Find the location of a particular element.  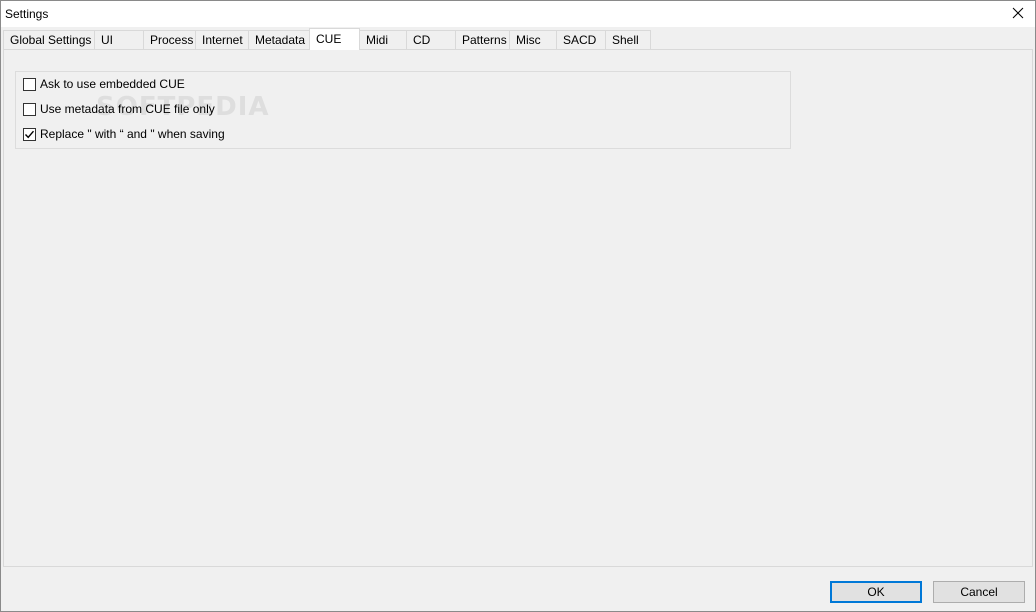

title-bar: Settings is located at coordinates (518, 14).